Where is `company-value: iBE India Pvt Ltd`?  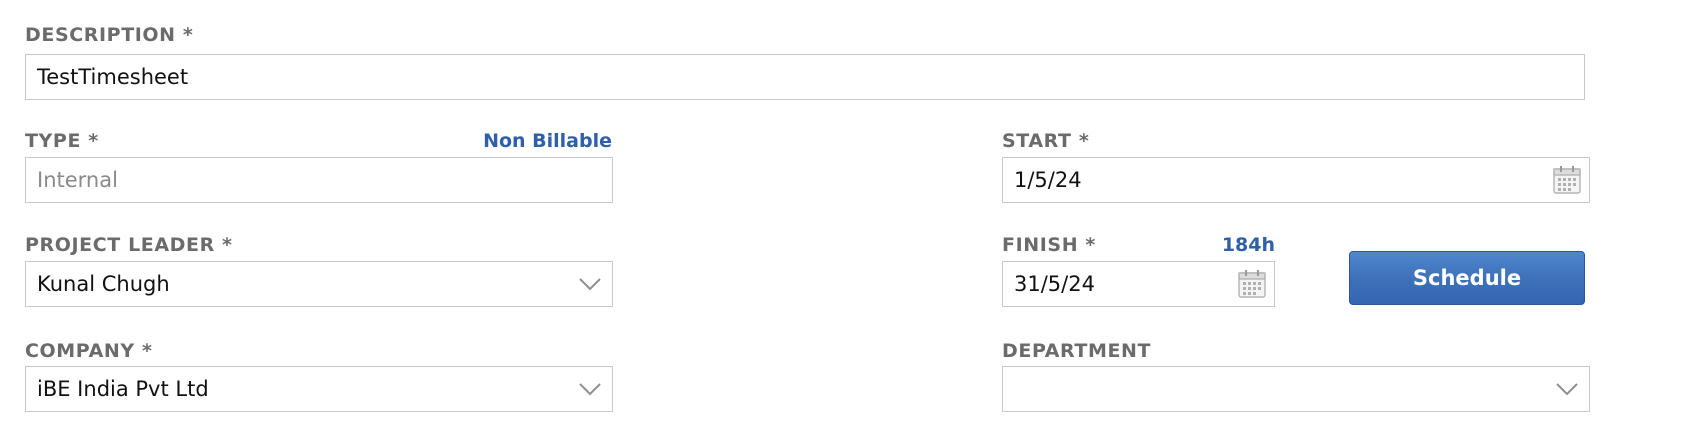 company-value: iBE India Pvt Ltd is located at coordinates (123, 389).